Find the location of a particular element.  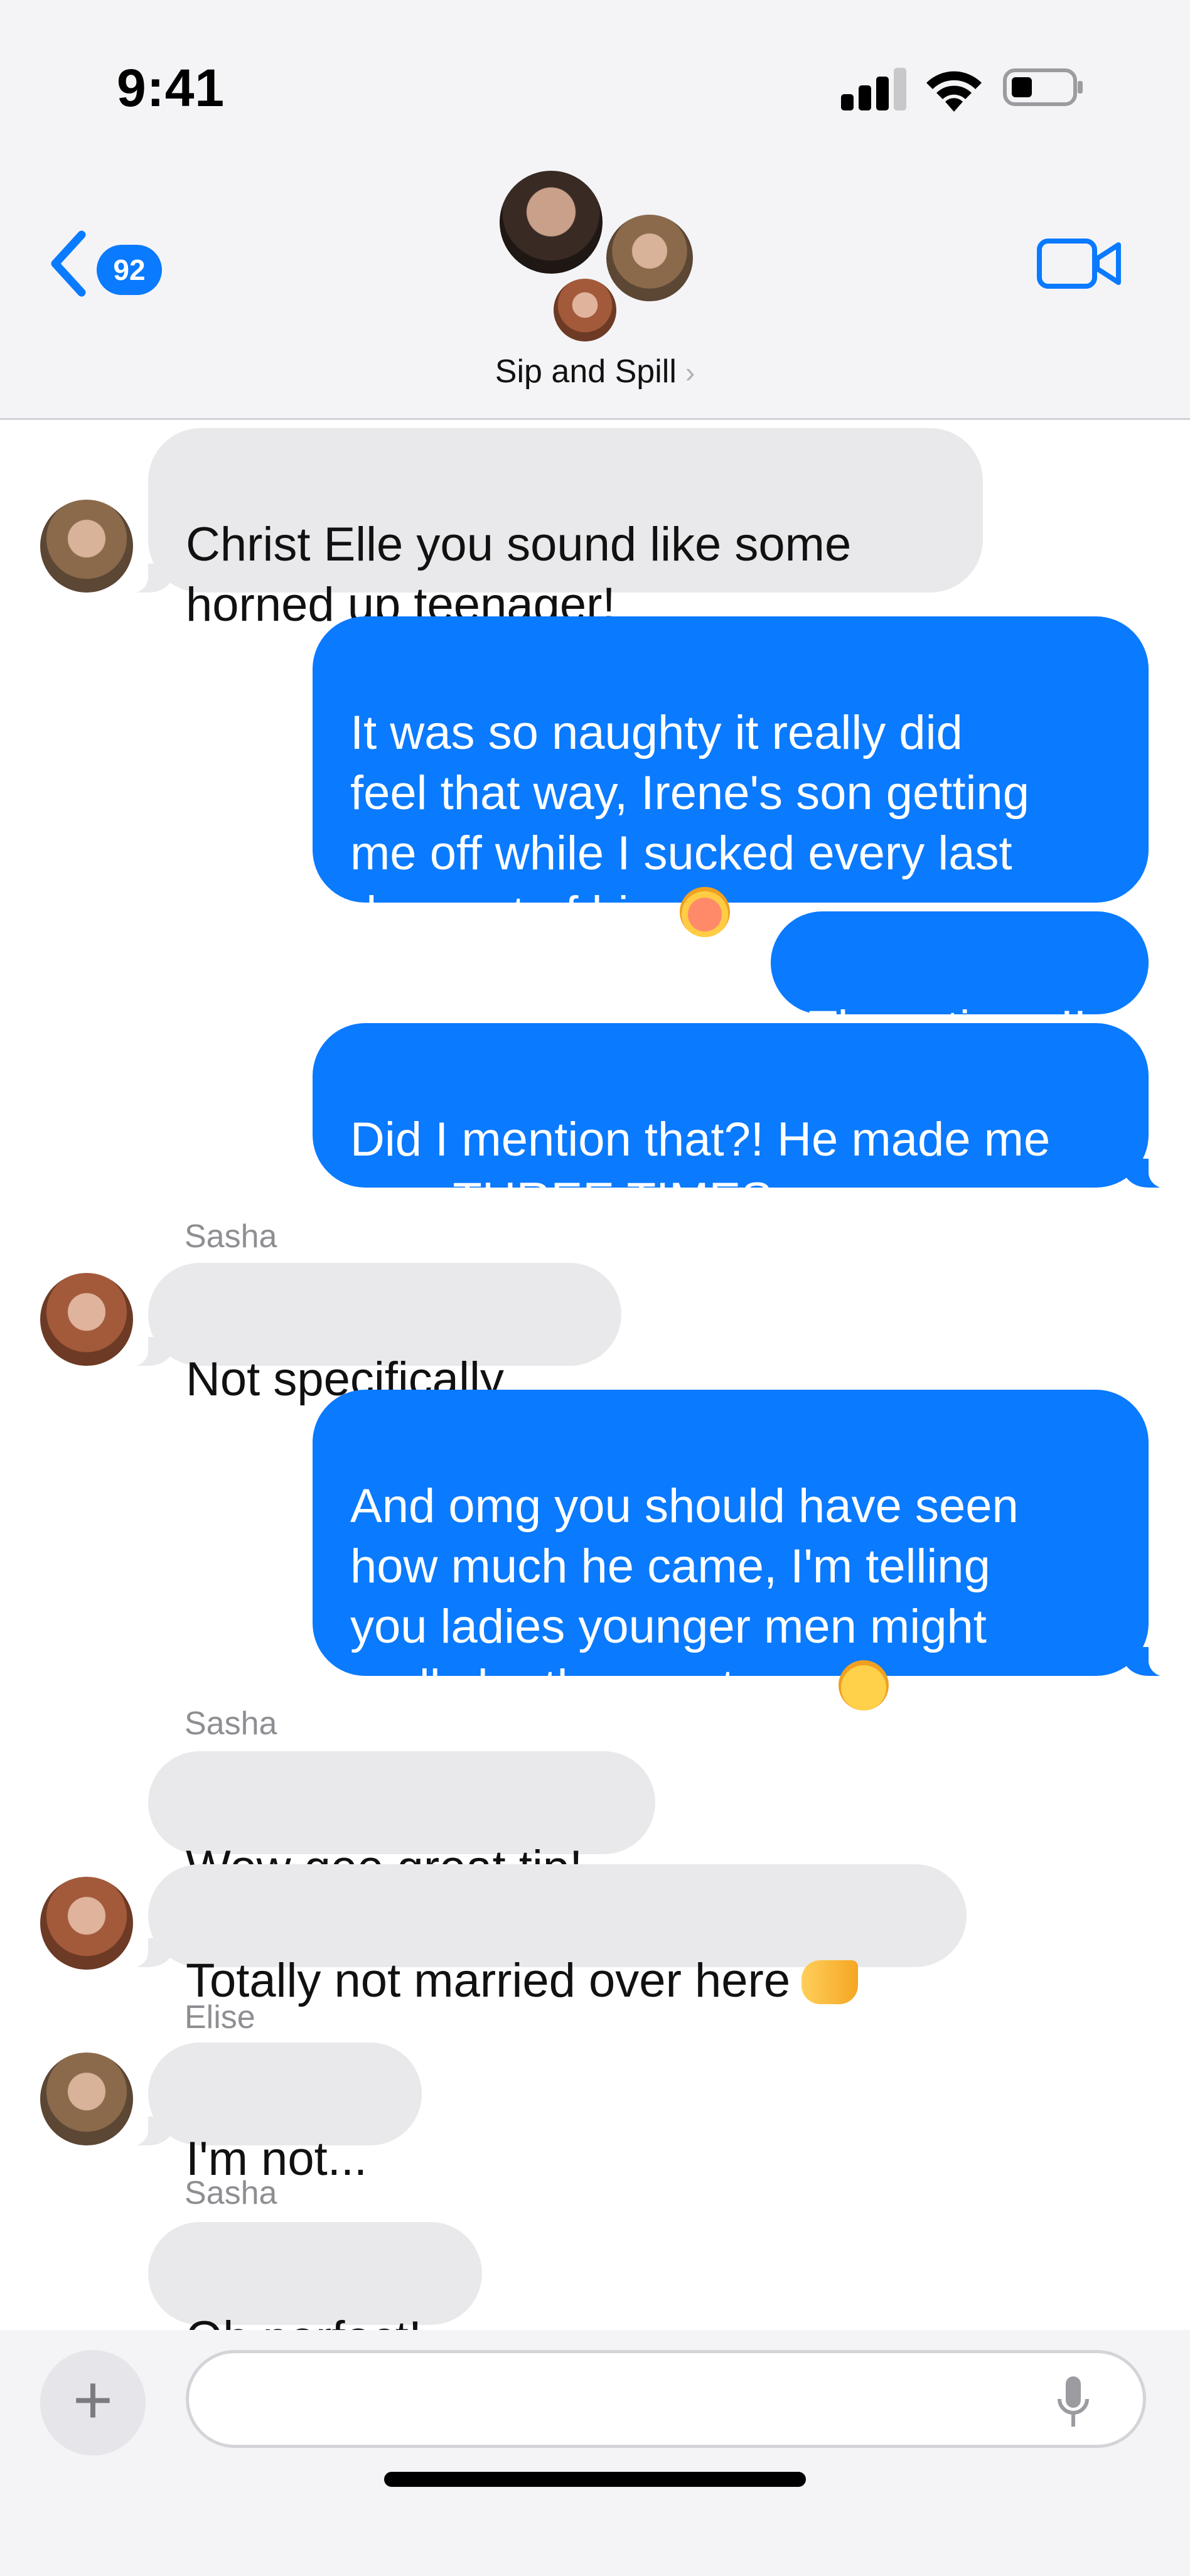

chevron-left-icon is located at coordinates (68, 263).